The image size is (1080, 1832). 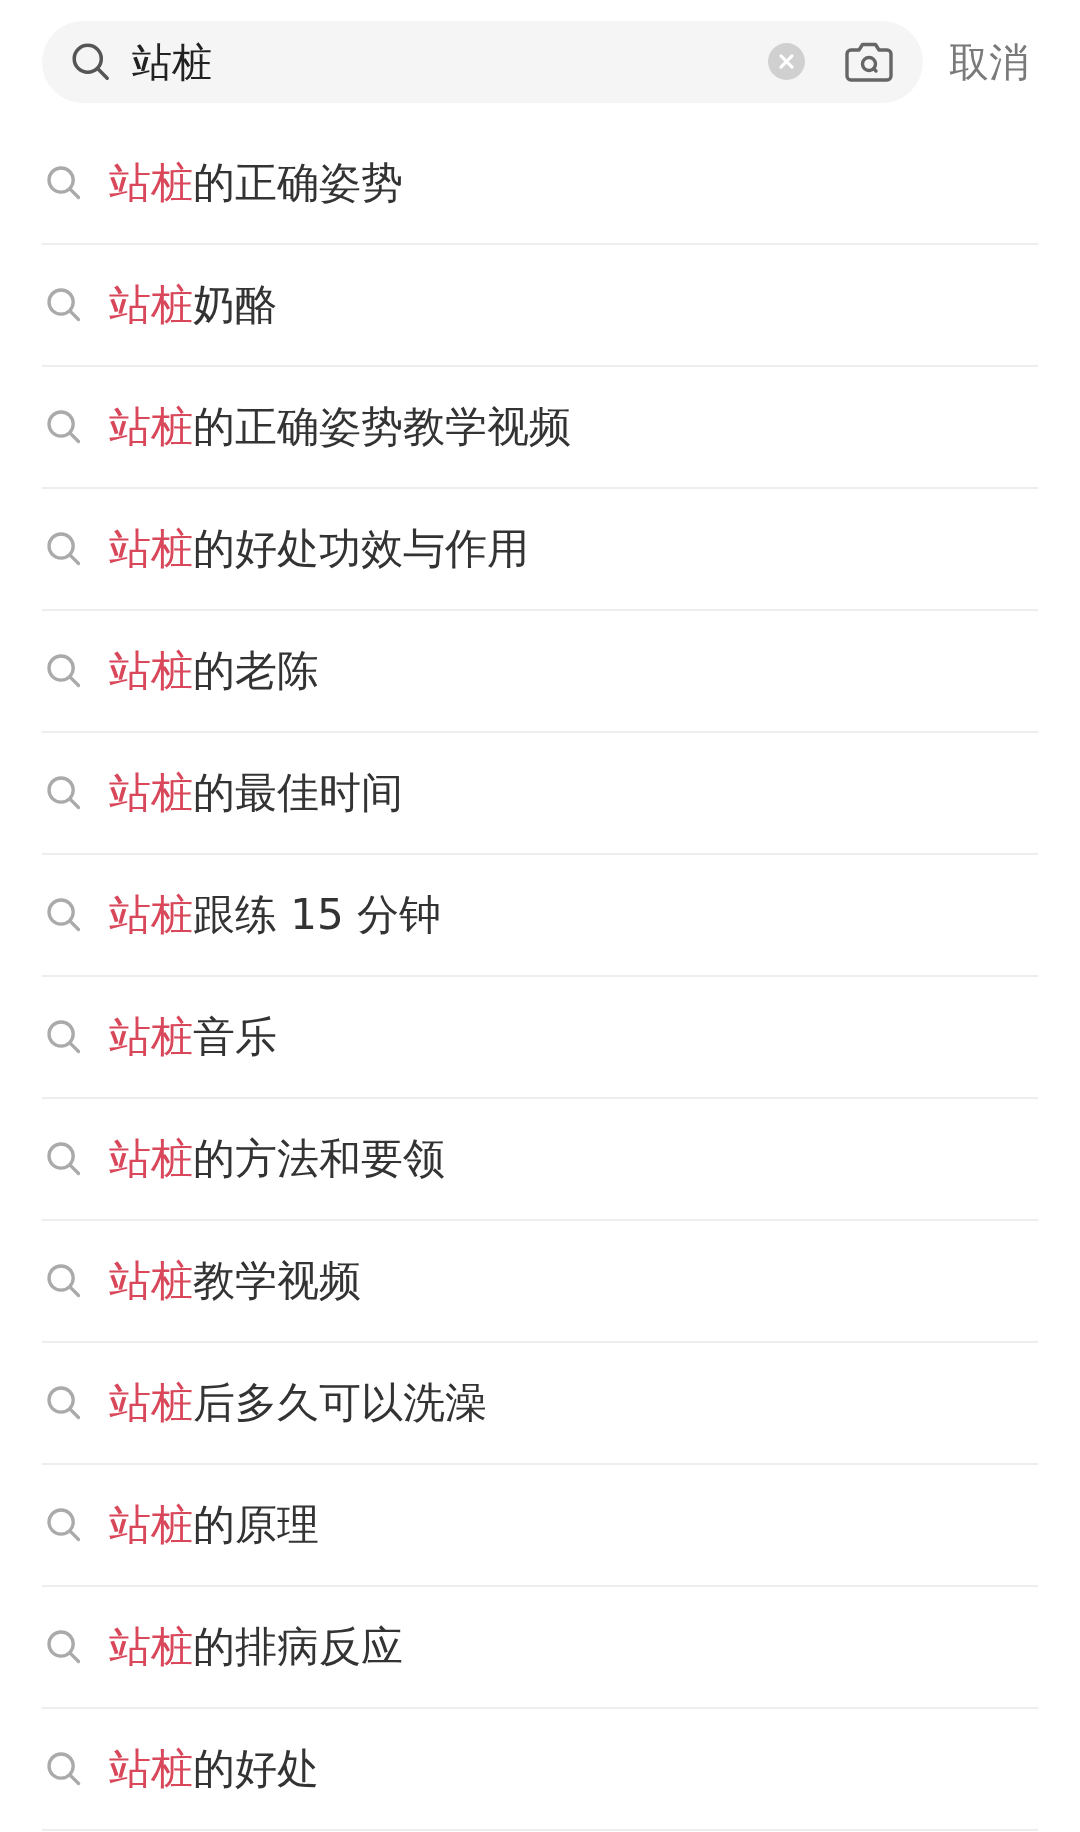 I want to click on cancel-button: 取消, so click(x=989, y=61).